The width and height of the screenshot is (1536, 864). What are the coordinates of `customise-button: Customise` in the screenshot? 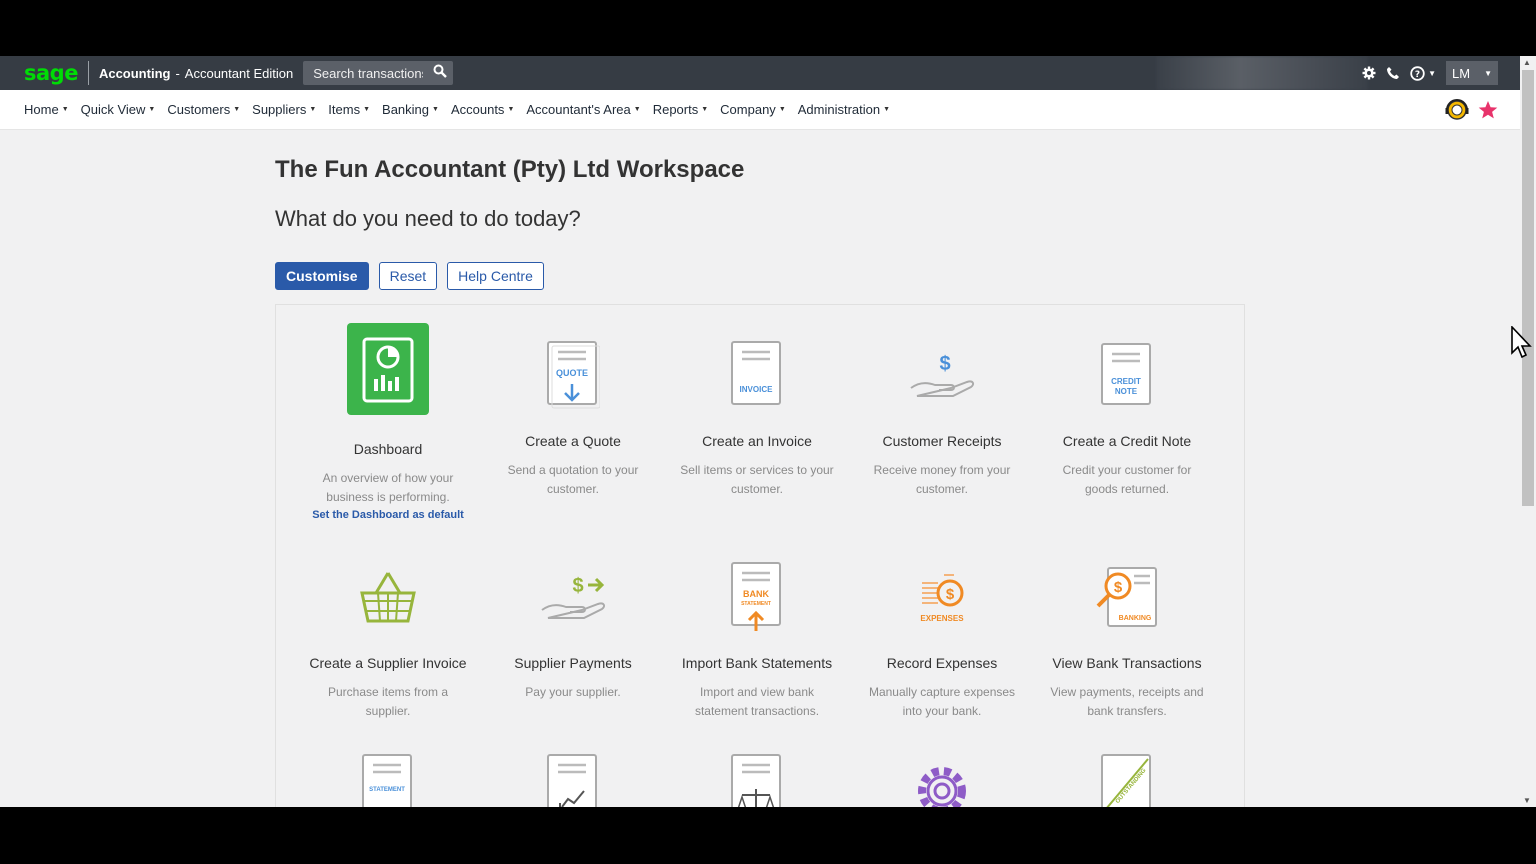 It's located at (322, 276).